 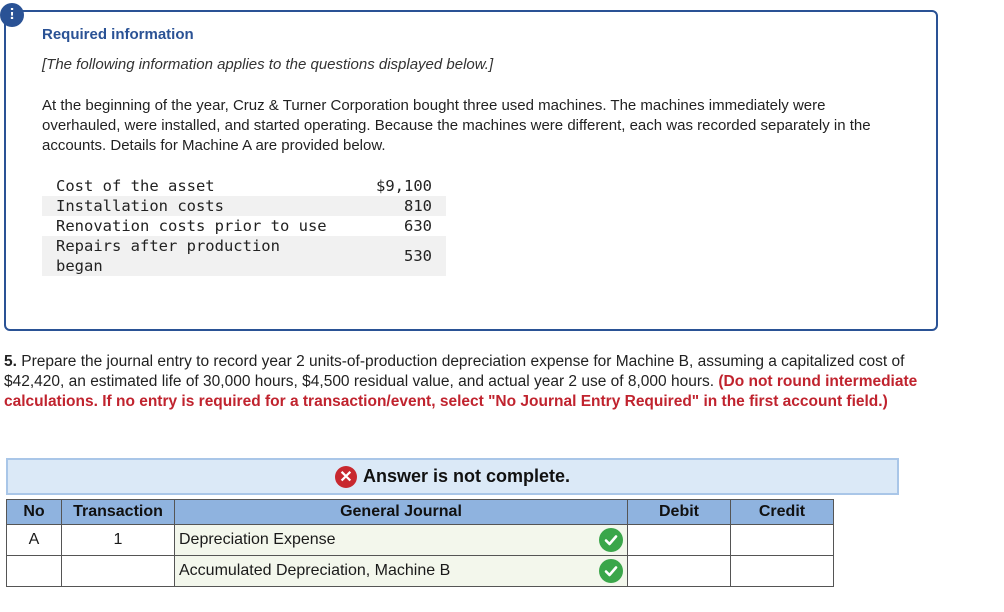 I want to click on details-row: Repairs after production began 530, so click(x=244, y=256).